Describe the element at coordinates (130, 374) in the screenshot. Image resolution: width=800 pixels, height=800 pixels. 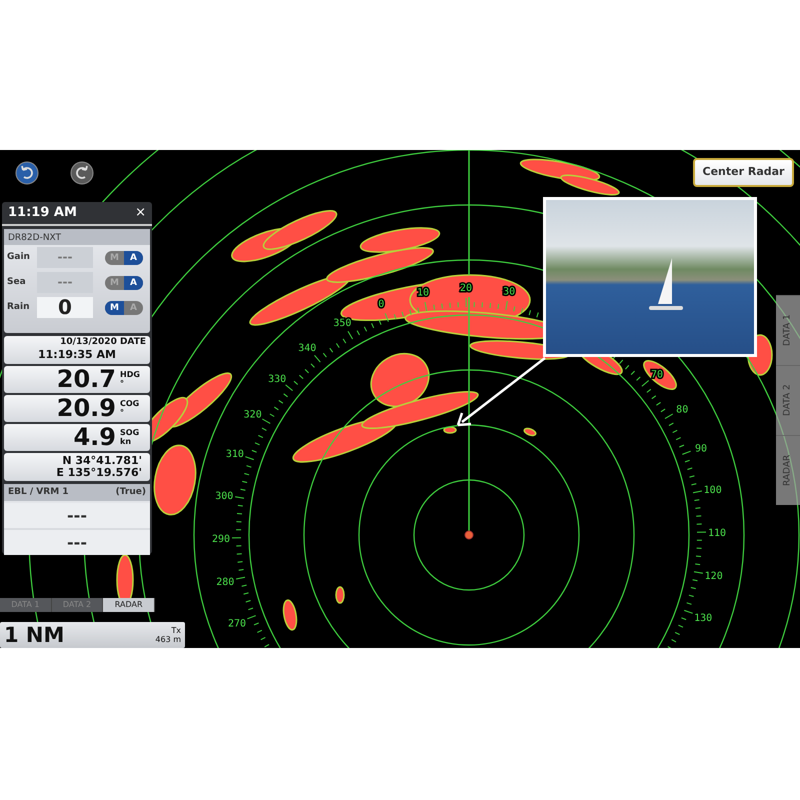
I see `reading-label: HDG` at that location.